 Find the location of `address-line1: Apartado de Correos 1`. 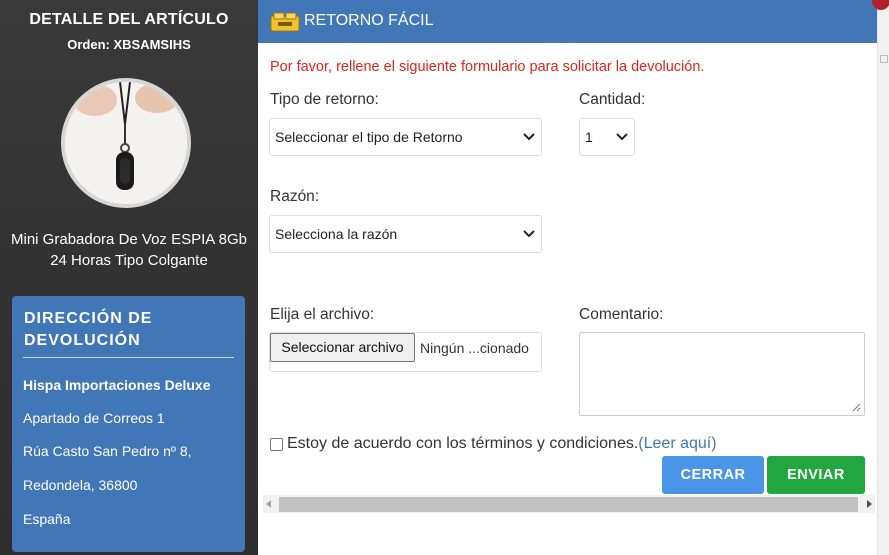

address-line1: Apartado de Correos 1 is located at coordinates (94, 418).